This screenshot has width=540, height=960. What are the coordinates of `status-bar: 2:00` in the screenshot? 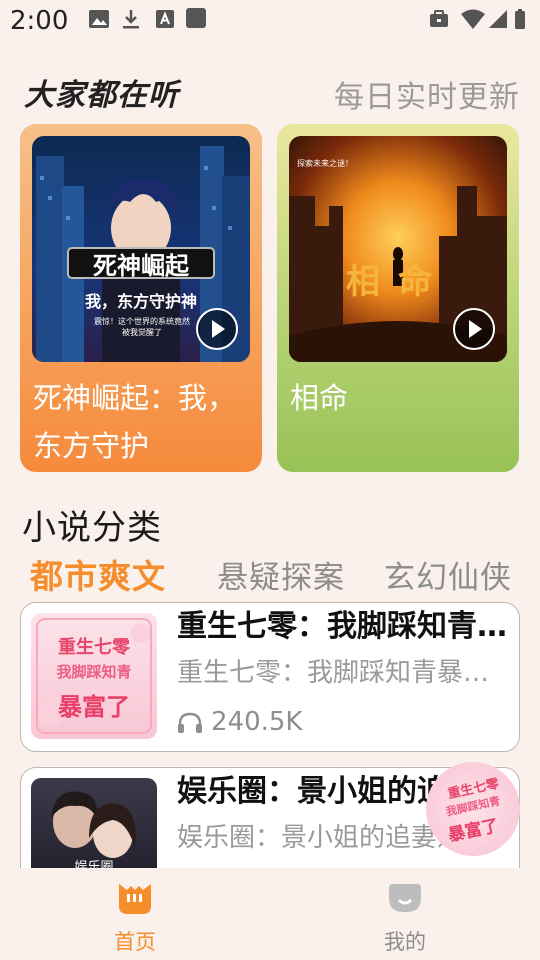 It's located at (270, 22).